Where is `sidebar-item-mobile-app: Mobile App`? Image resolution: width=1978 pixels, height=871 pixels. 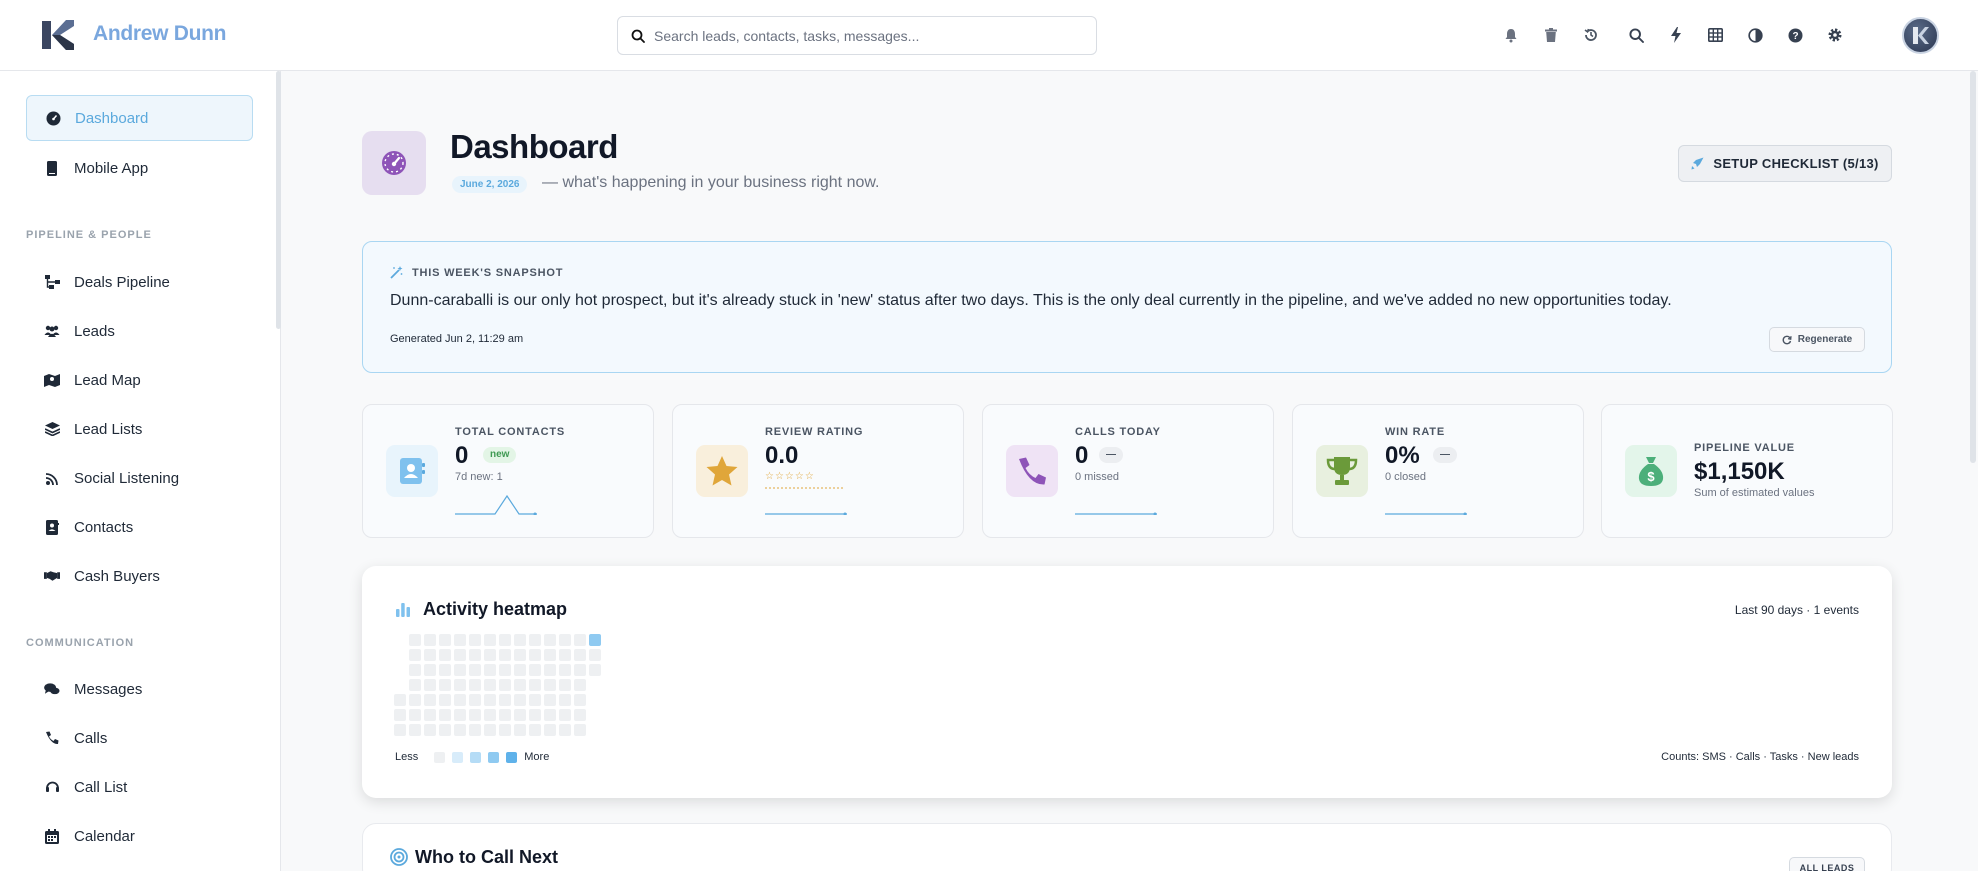
sidebar-item-mobile-app: Mobile App is located at coordinates (139, 168).